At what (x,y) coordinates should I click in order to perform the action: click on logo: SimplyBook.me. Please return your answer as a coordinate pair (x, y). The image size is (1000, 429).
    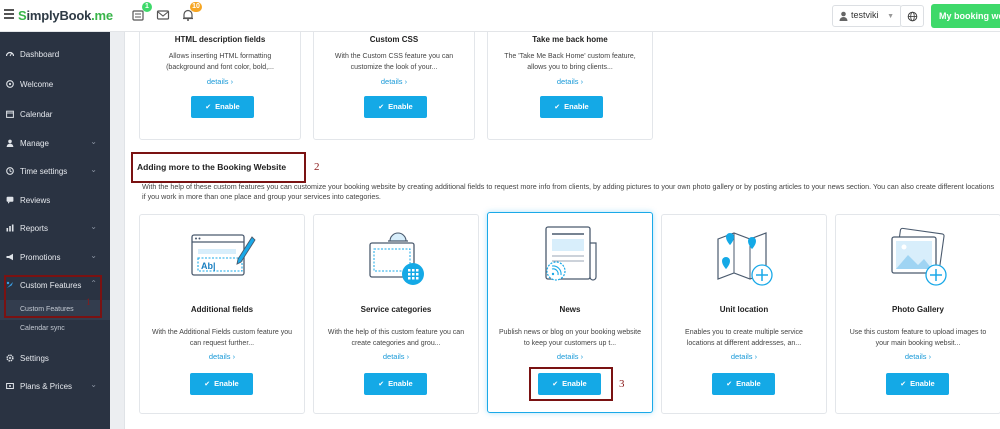
    Looking at the image, I should click on (65, 15).